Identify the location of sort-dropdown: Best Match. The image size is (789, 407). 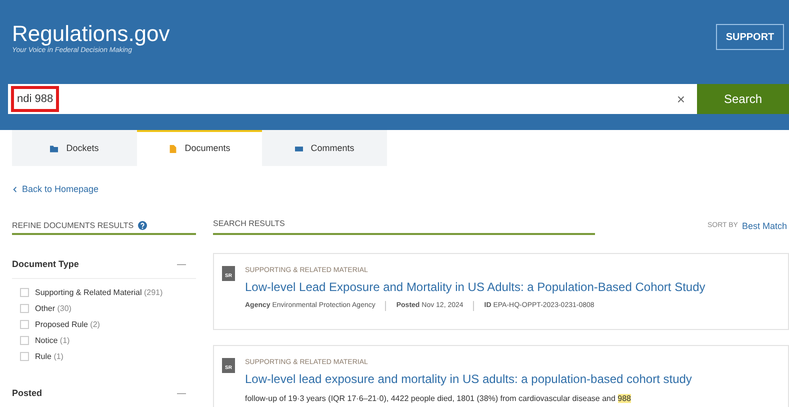
(764, 227).